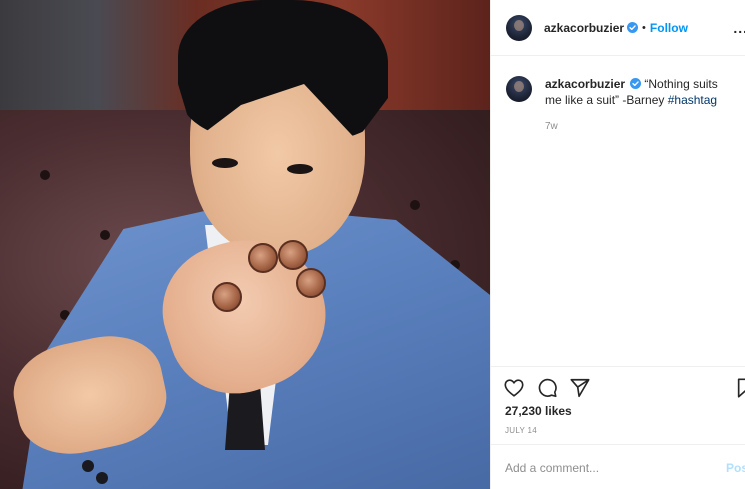  What do you see at coordinates (669, 28) in the screenshot?
I see `follow-button: Follow` at bounding box center [669, 28].